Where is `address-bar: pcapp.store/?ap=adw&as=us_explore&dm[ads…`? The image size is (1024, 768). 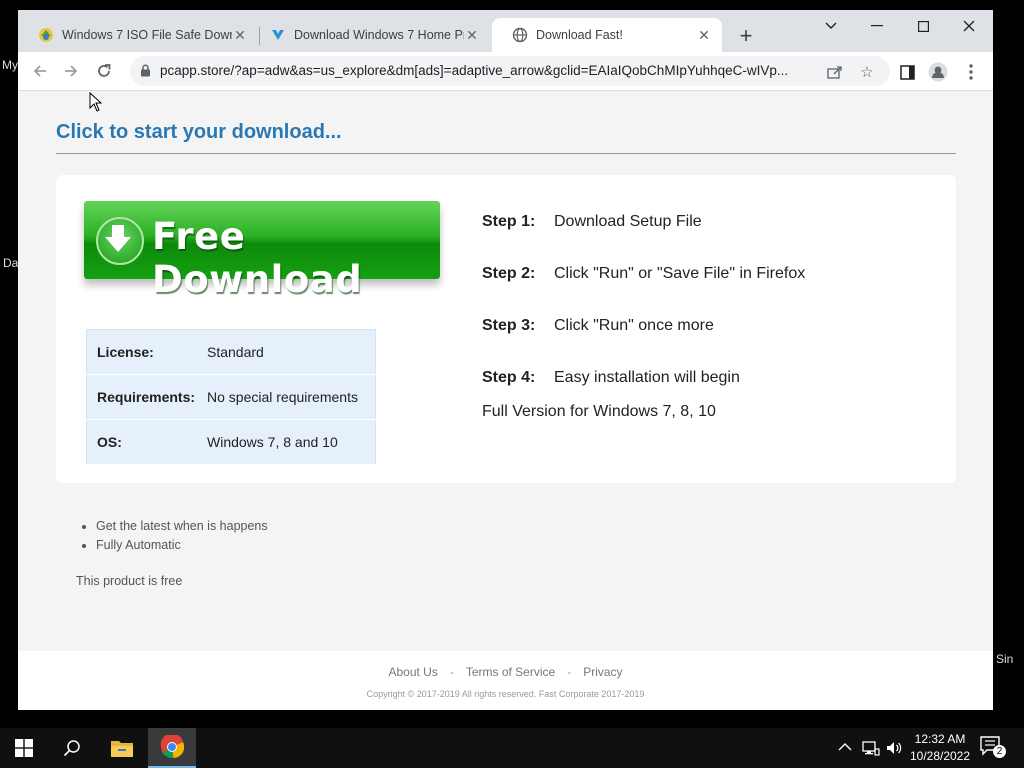
address-bar: pcapp.store/?ap=adw&as=us_explore&dm[ads… is located at coordinates (510, 71).